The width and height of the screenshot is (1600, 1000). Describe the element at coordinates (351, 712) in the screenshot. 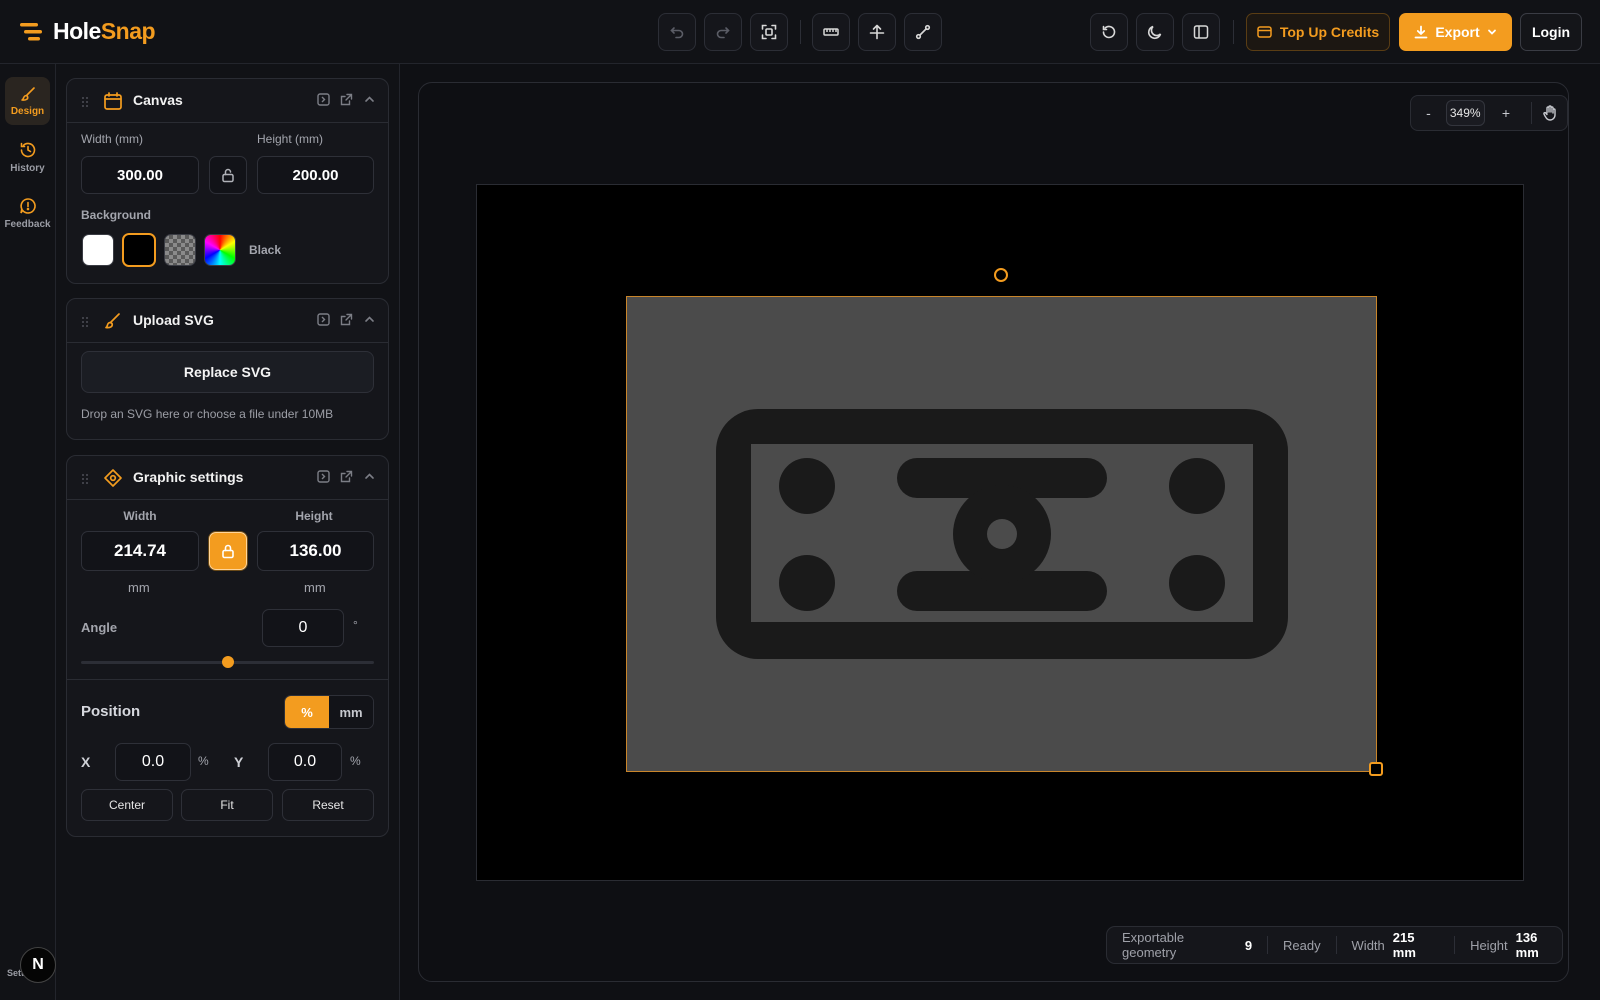

I see `position-unit-mm: mm` at that location.